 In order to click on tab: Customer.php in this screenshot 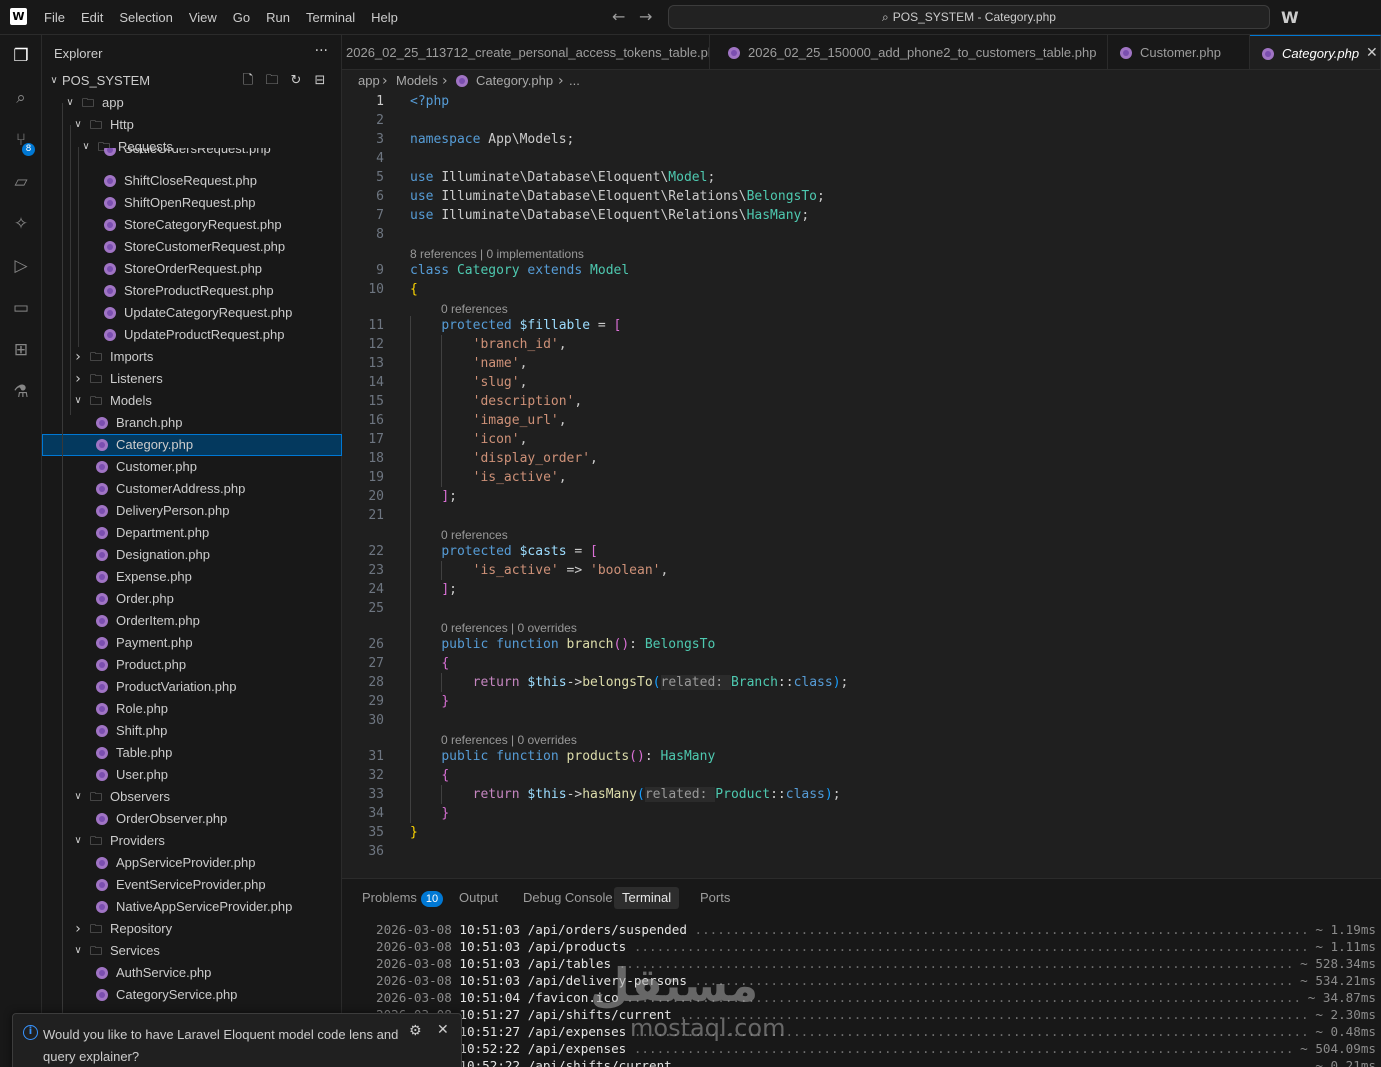, I will do `click(1179, 52)`.